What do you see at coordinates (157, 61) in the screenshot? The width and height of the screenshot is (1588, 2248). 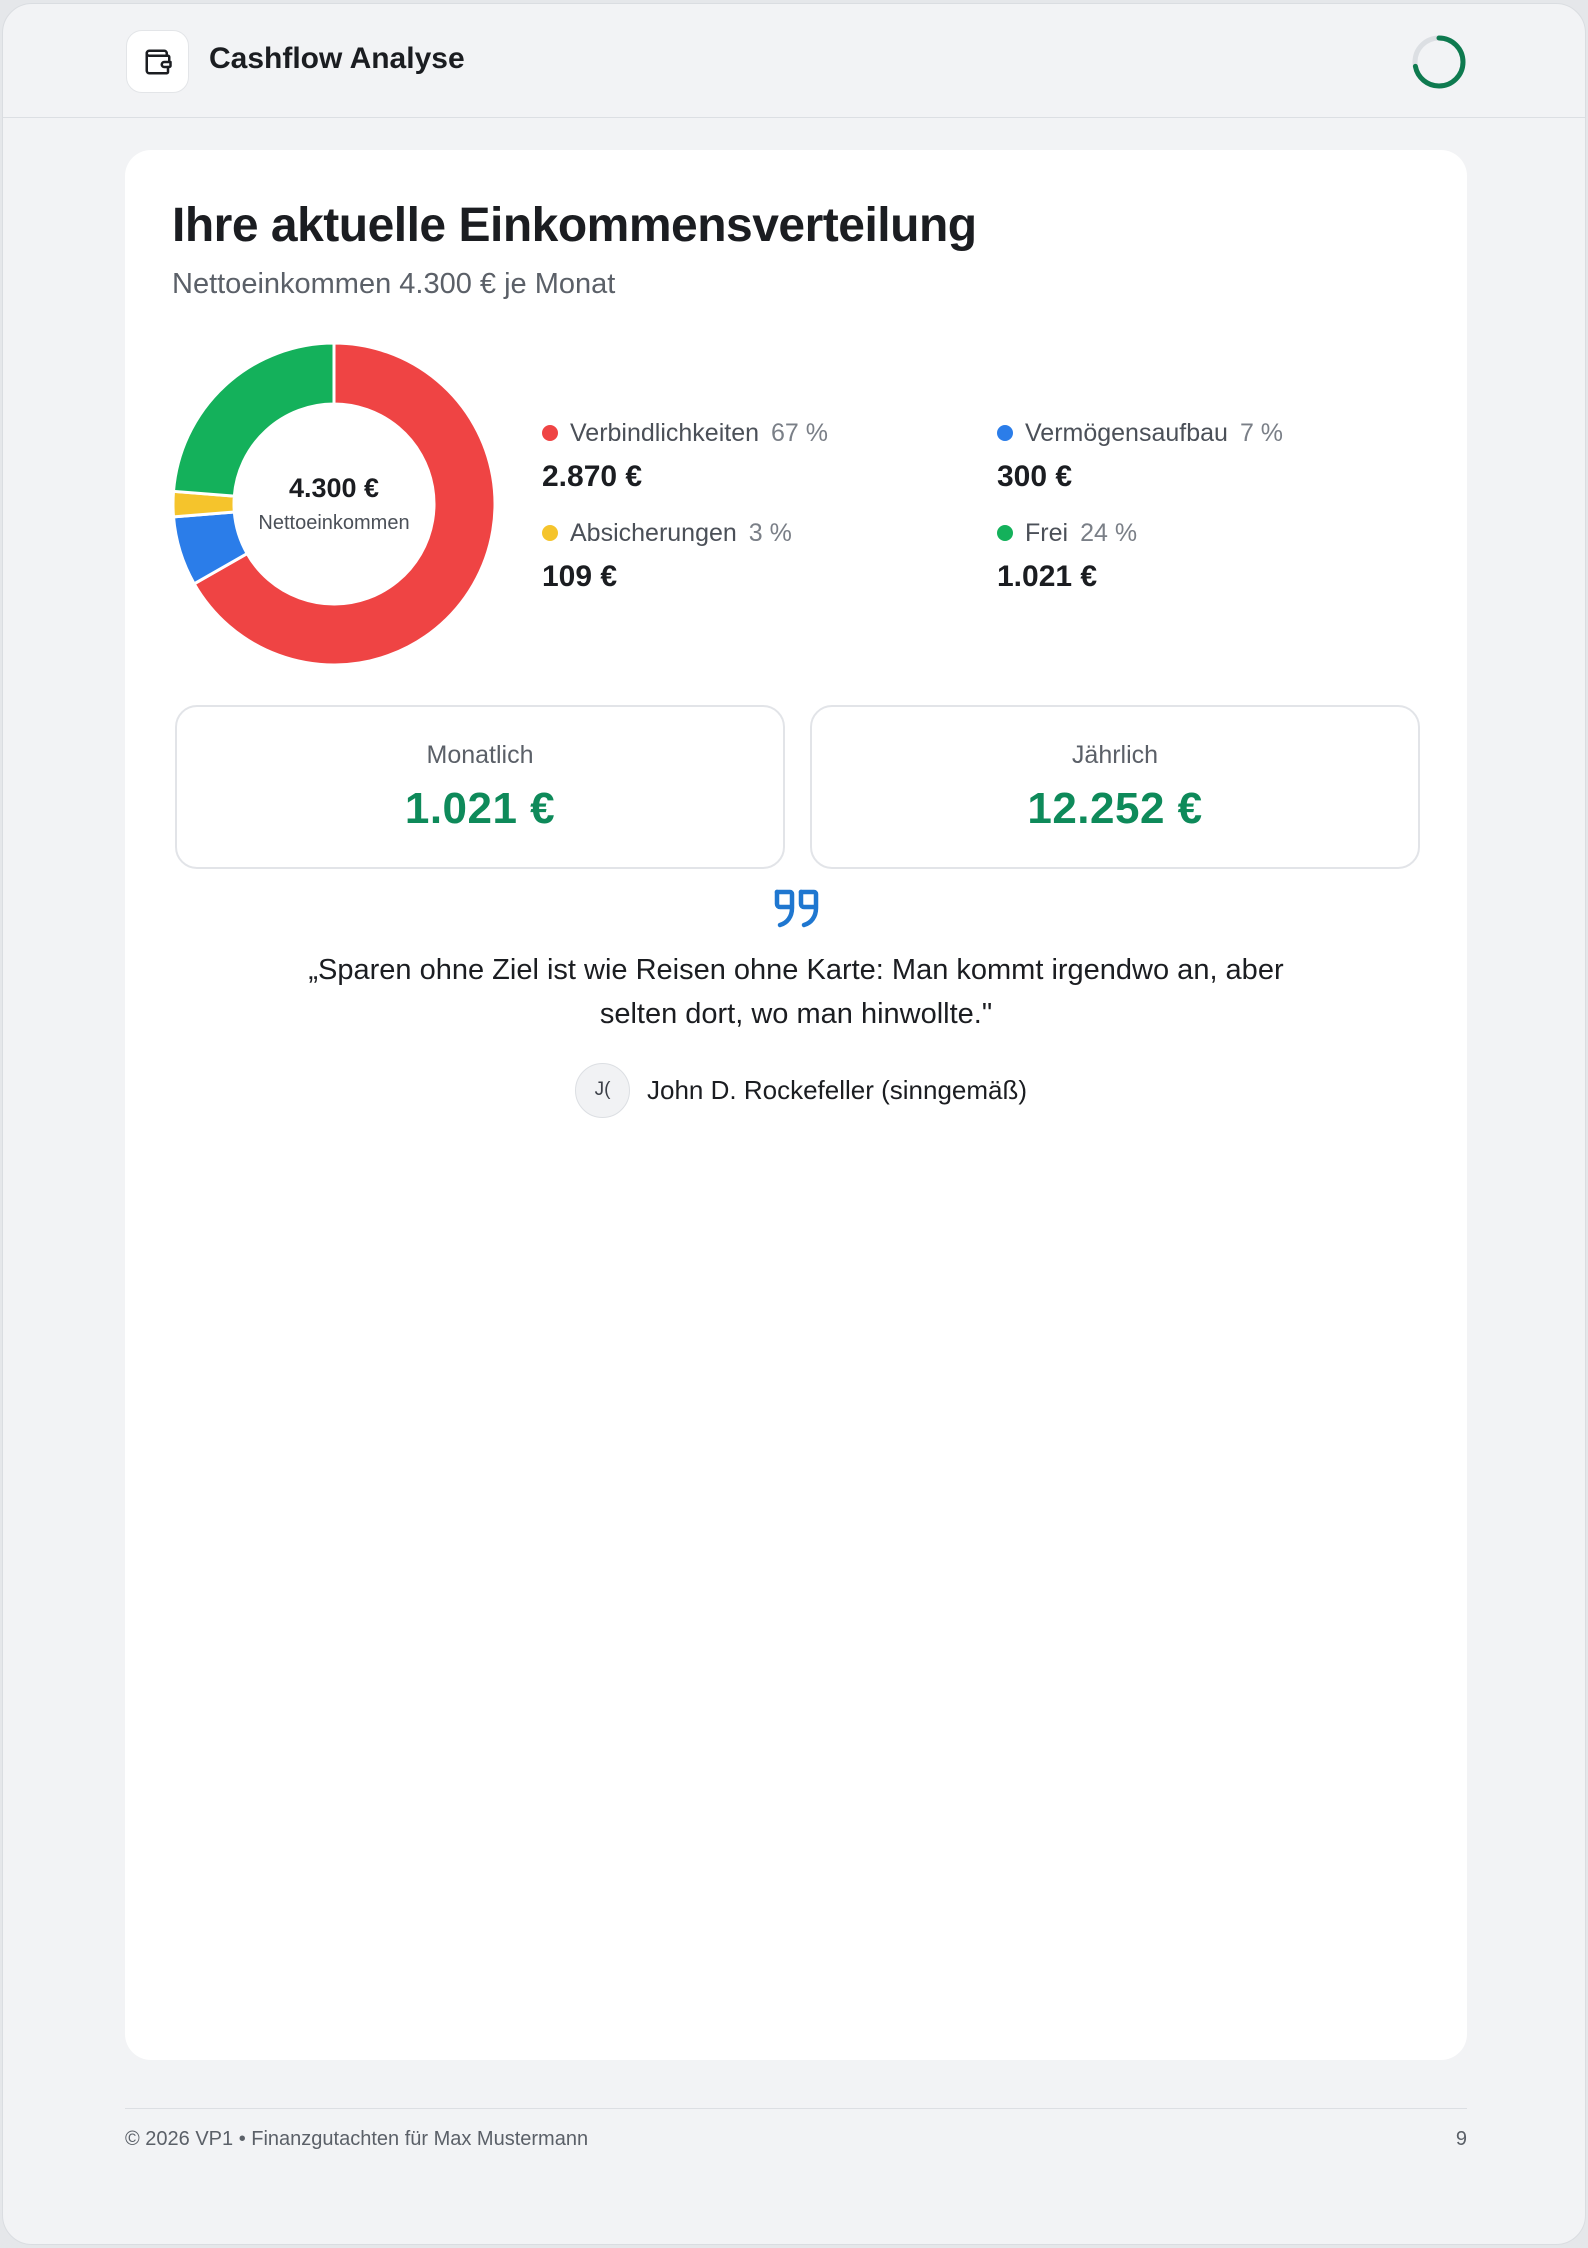 I see `wallet-icon` at bounding box center [157, 61].